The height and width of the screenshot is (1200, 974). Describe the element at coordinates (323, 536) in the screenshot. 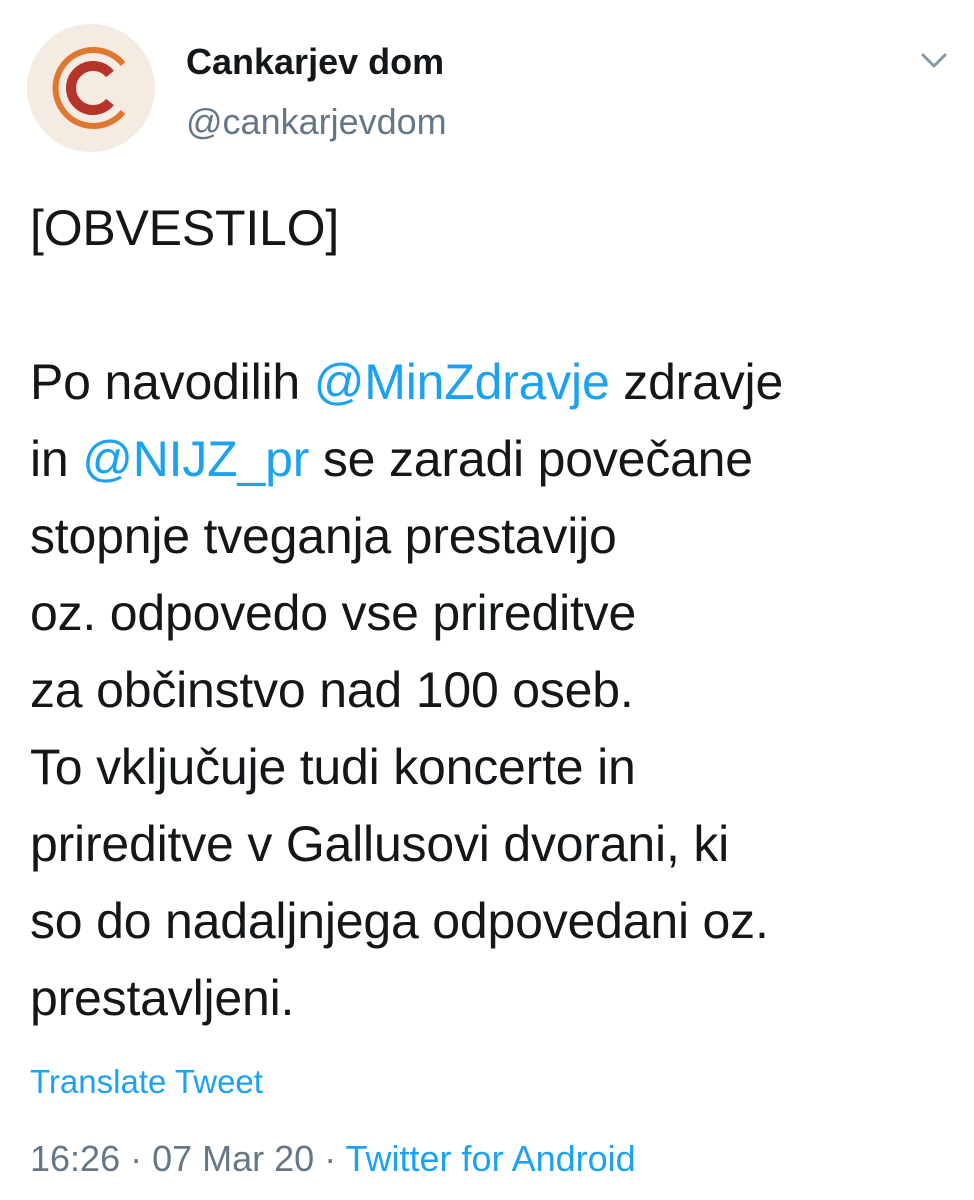

I see `tweet-line: stopnje tveganja prestavijo` at that location.